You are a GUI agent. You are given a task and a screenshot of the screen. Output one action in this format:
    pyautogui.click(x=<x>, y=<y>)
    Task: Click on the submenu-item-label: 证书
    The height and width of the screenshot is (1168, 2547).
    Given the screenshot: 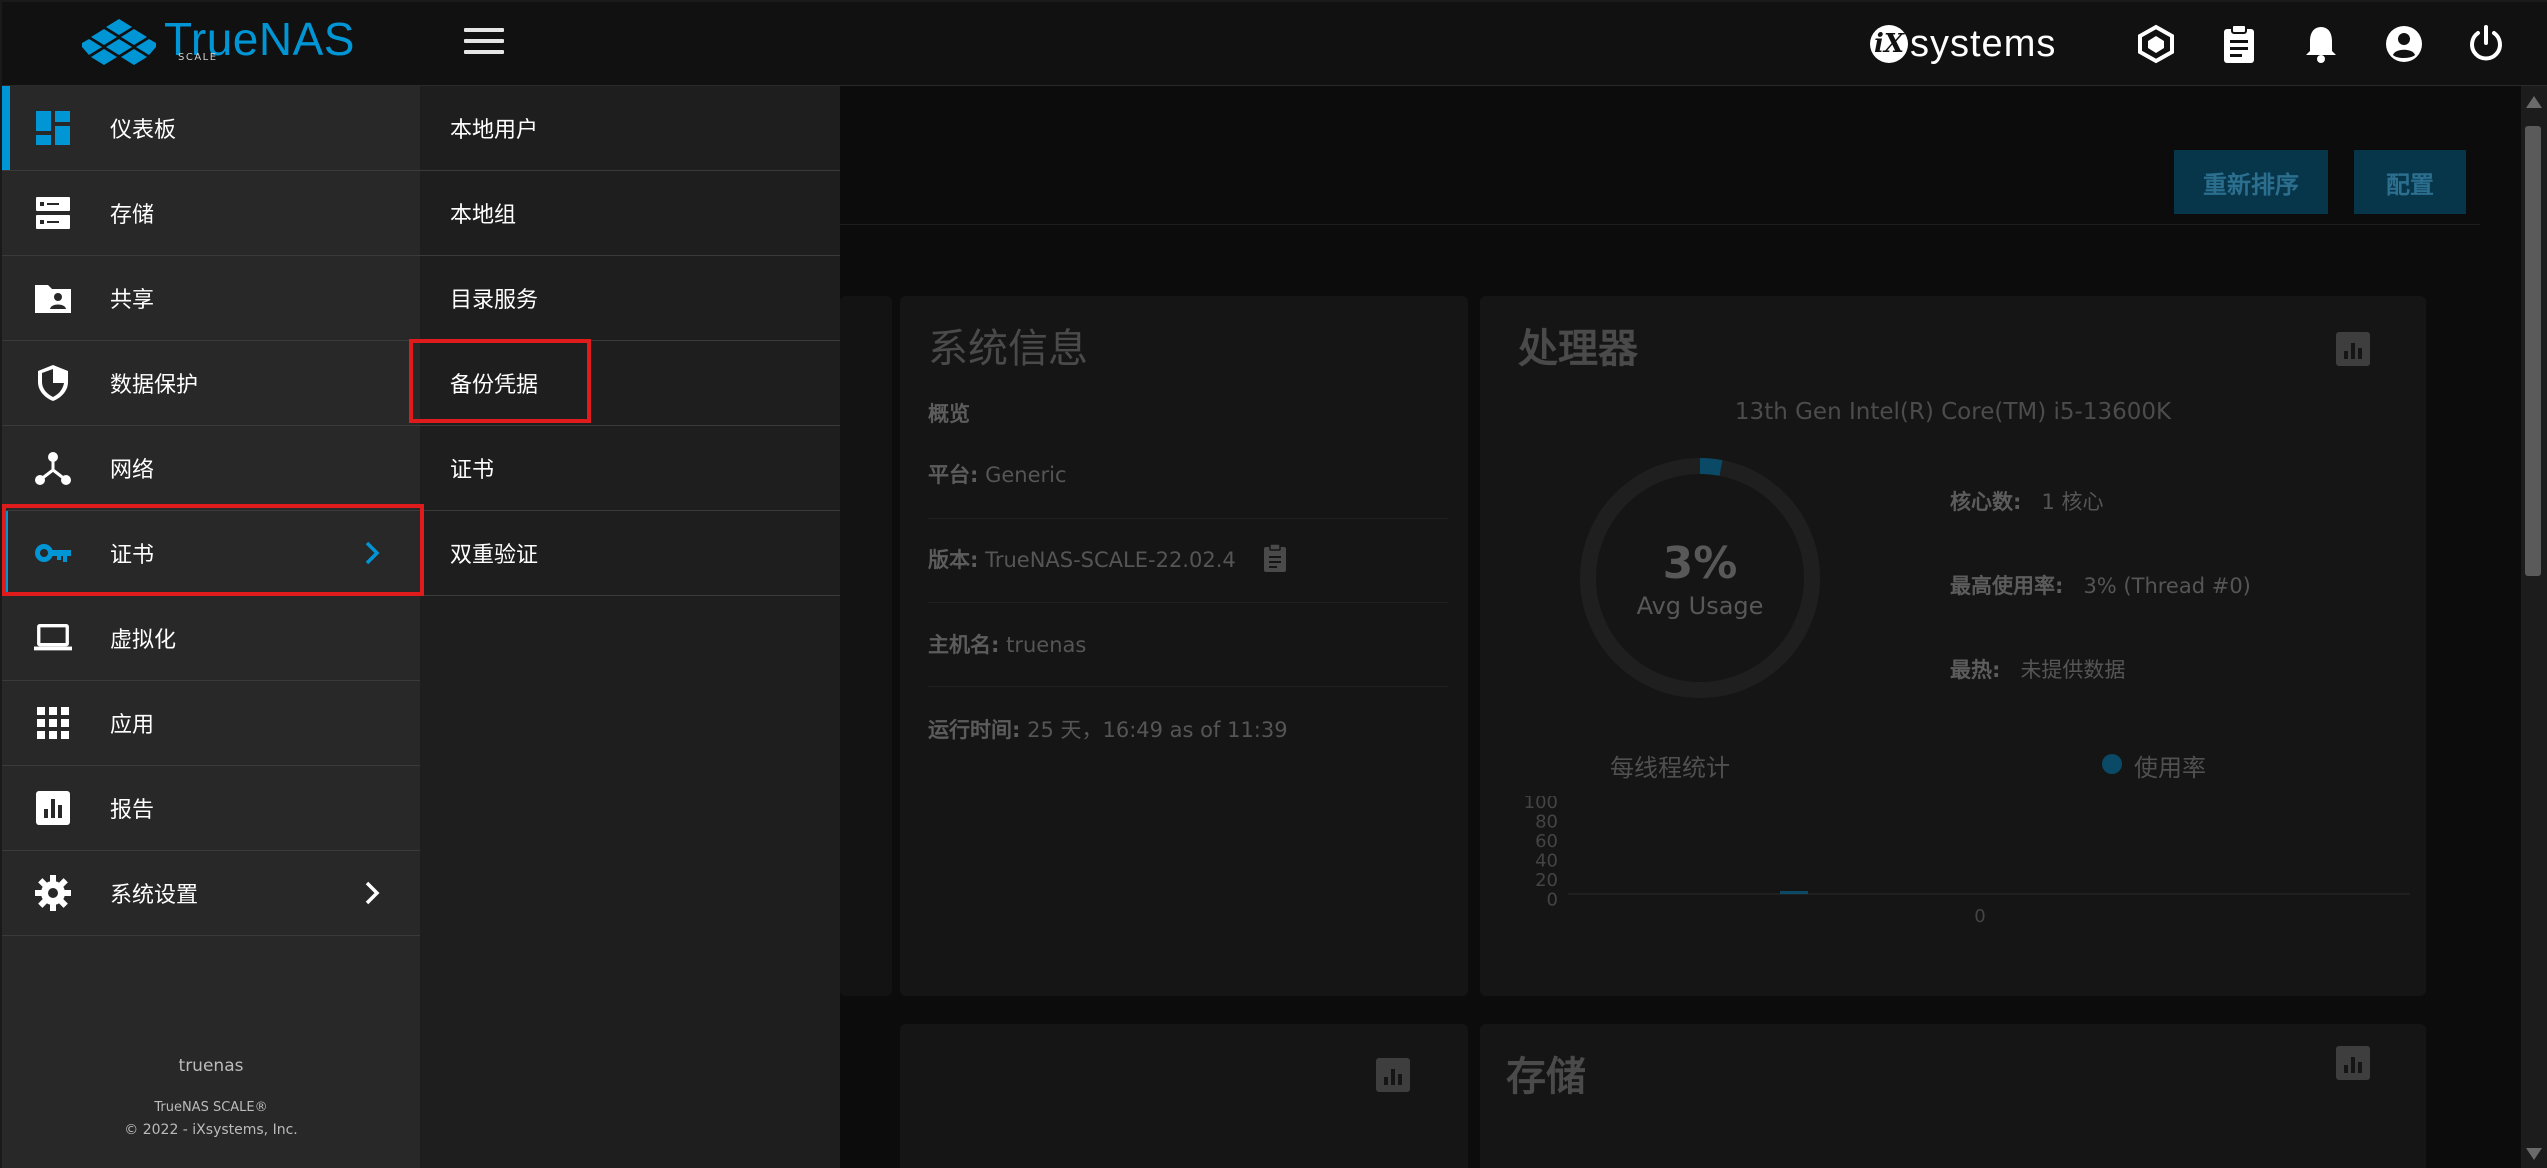 What is the action you would take?
    pyautogui.click(x=472, y=470)
    